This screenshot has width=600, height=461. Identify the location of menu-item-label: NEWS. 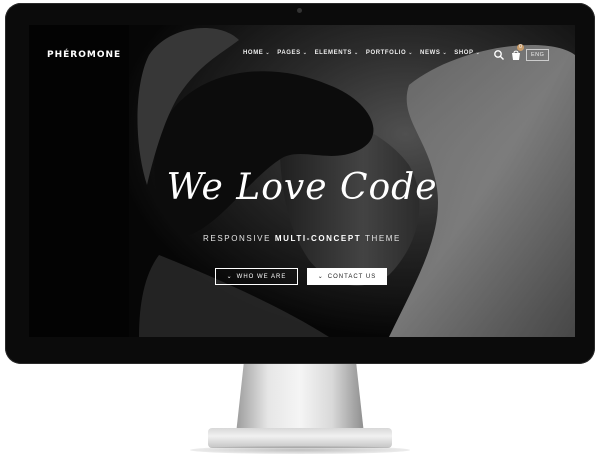
(430, 53).